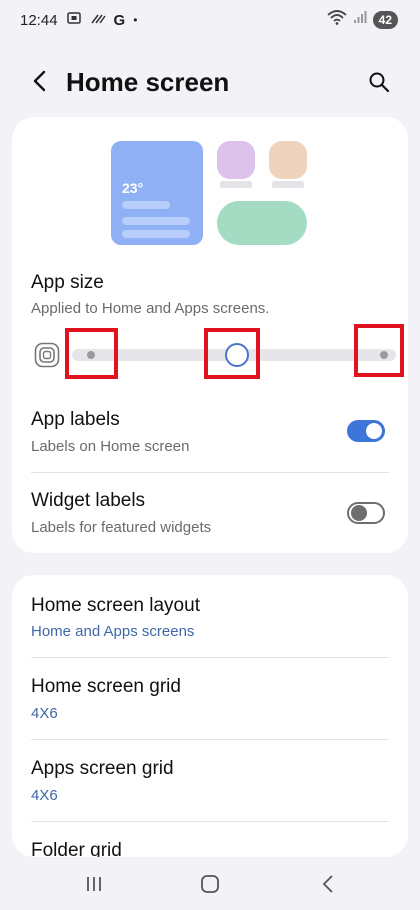 Image resolution: width=420 pixels, height=910 pixels. I want to click on widget-labels-title: Widget labels, so click(88, 500).